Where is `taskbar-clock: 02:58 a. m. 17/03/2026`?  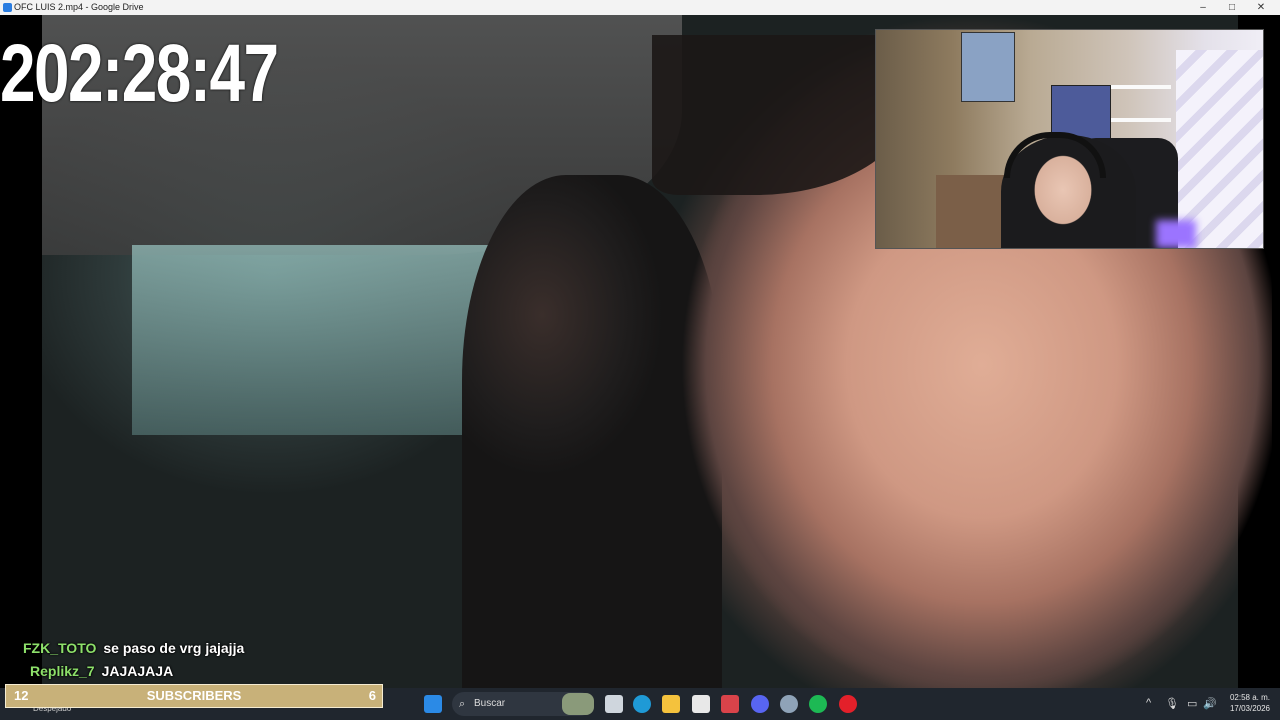
taskbar-clock: 02:58 a. m. 17/03/2026 is located at coordinates (1246, 703).